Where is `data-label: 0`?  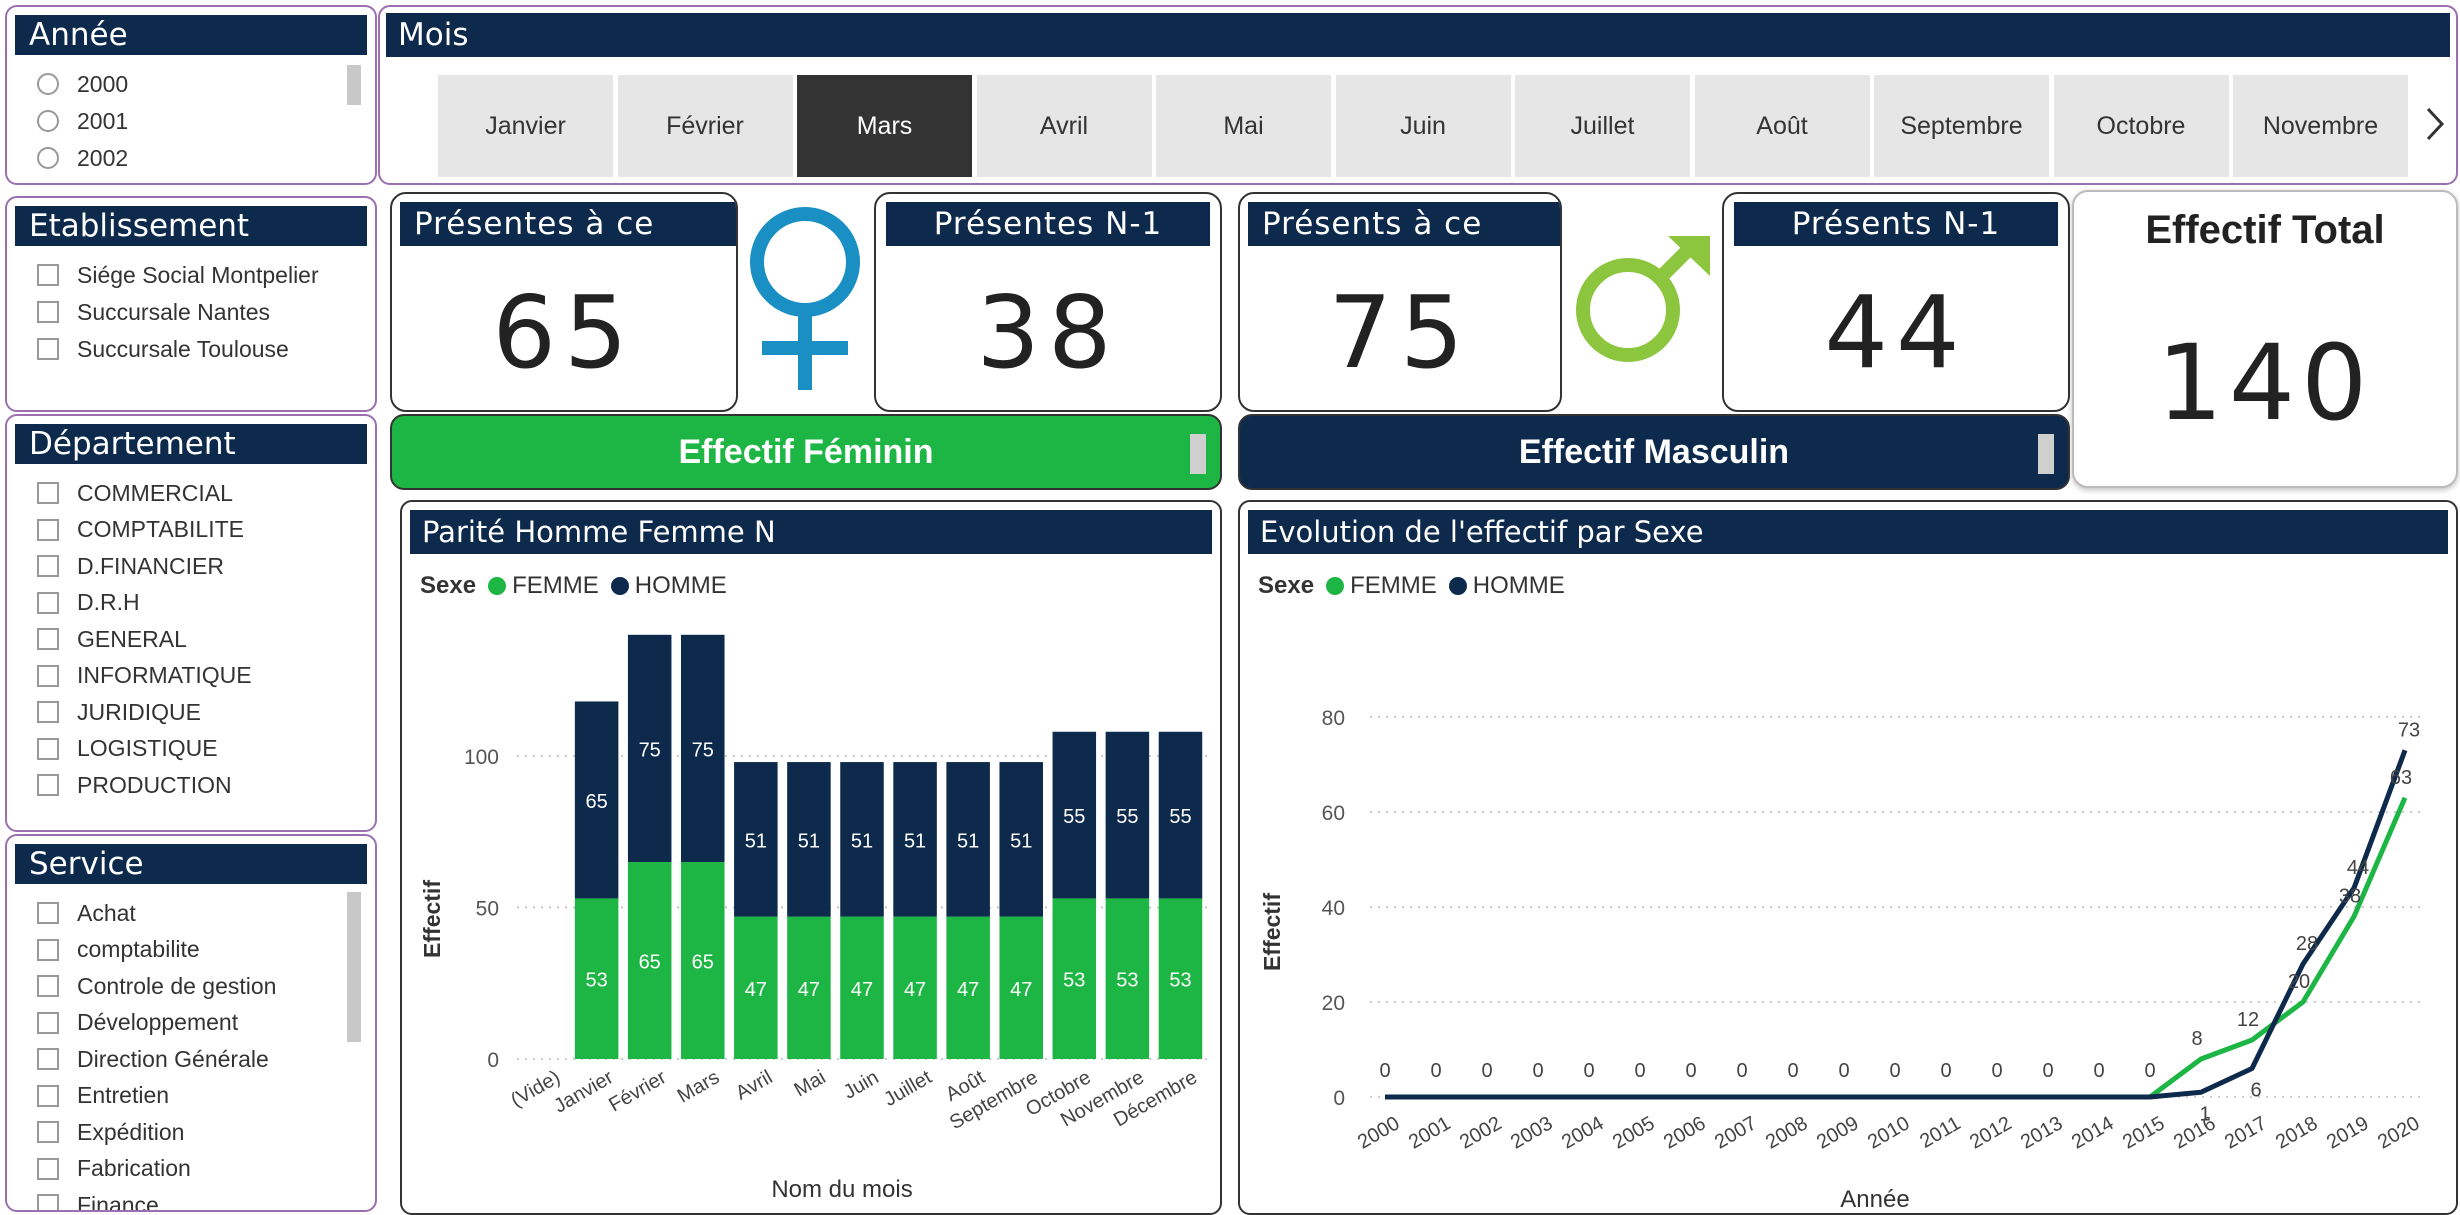
data-label: 0 is located at coordinates (1384, 1071).